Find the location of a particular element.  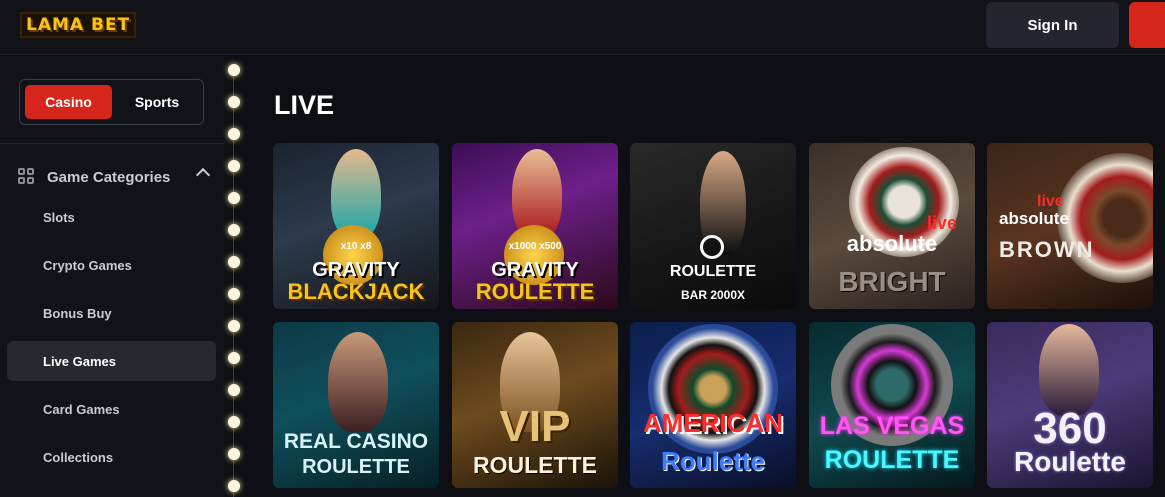

sidebar-item-collections: Collections is located at coordinates (111, 457).